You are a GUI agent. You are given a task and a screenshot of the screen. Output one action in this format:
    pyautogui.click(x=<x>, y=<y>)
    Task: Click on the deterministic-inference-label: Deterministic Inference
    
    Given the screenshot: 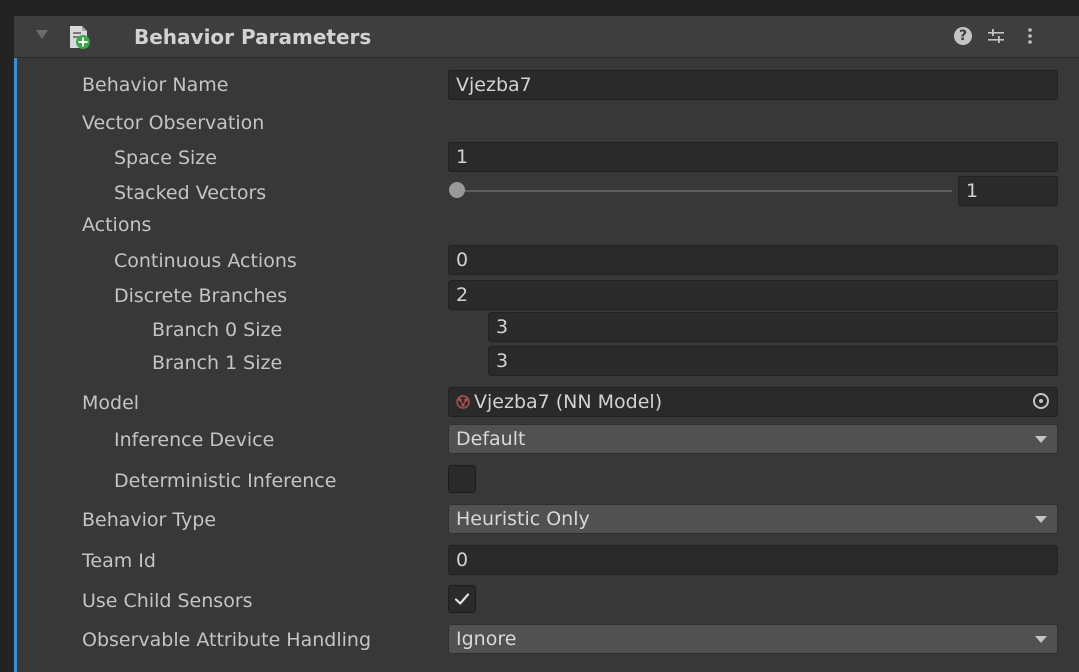 What is the action you would take?
    pyautogui.click(x=225, y=481)
    